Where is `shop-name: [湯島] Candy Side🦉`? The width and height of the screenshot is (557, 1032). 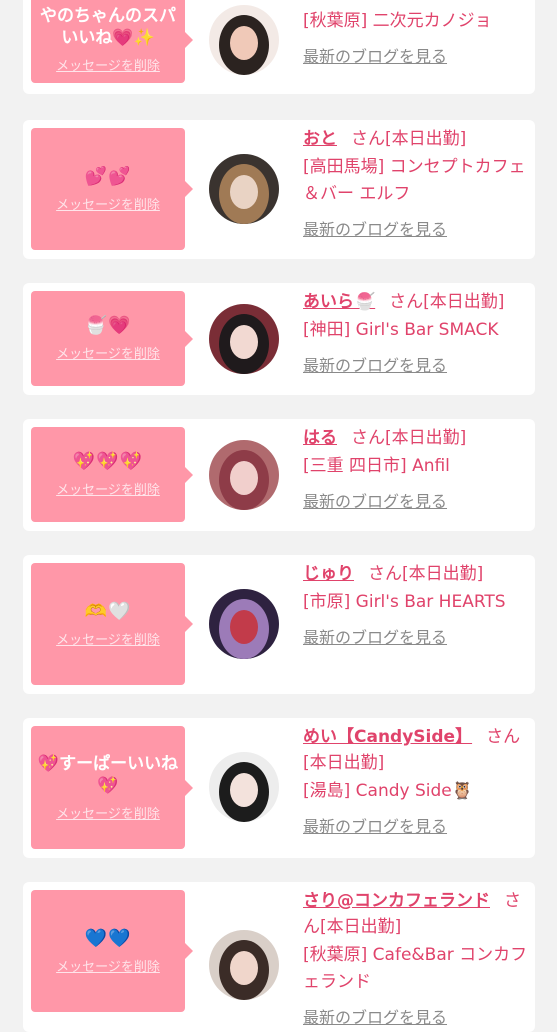 shop-name: [湯島] Candy Side🦉 is located at coordinates (388, 791).